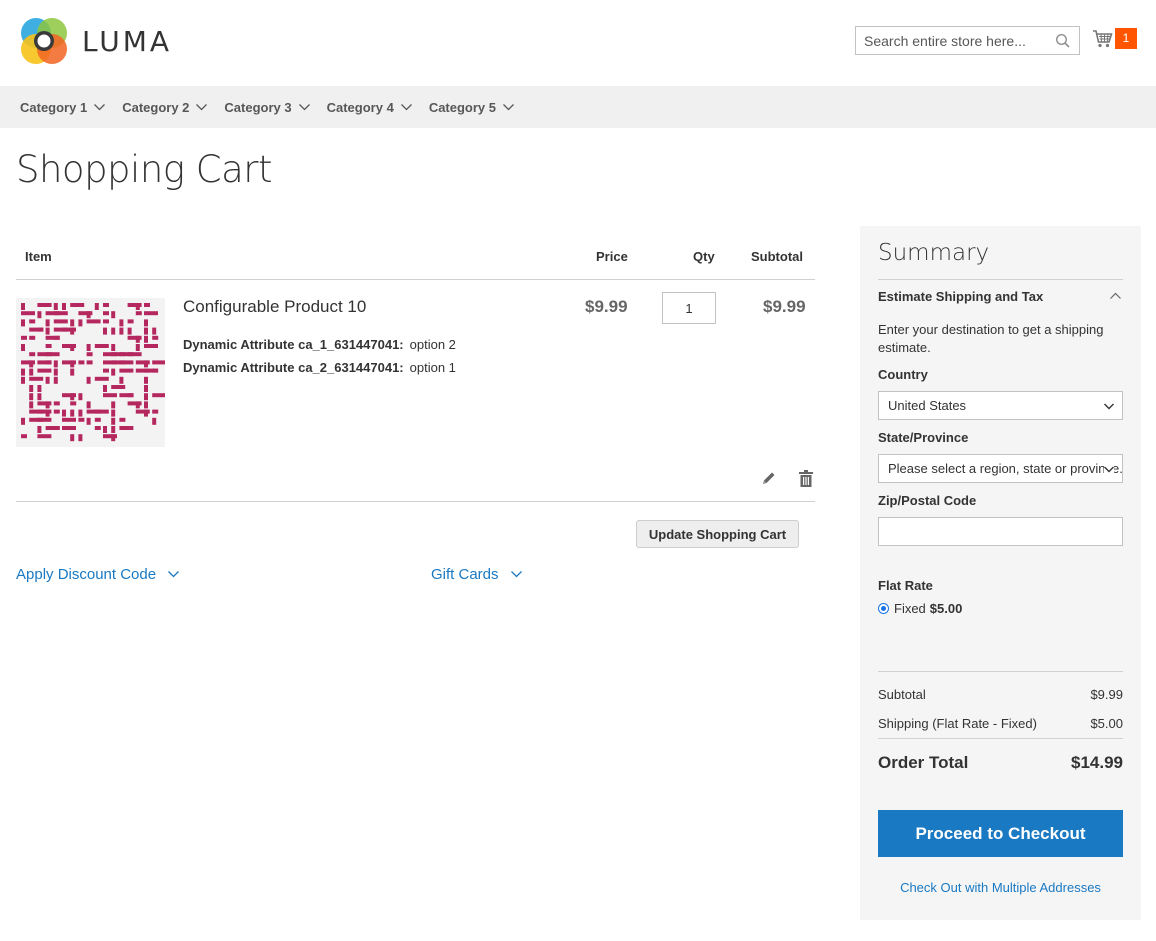 The width and height of the screenshot is (1156, 941). What do you see at coordinates (1103, 39) in the screenshot?
I see `cart-icon` at bounding box center [1103, 39].